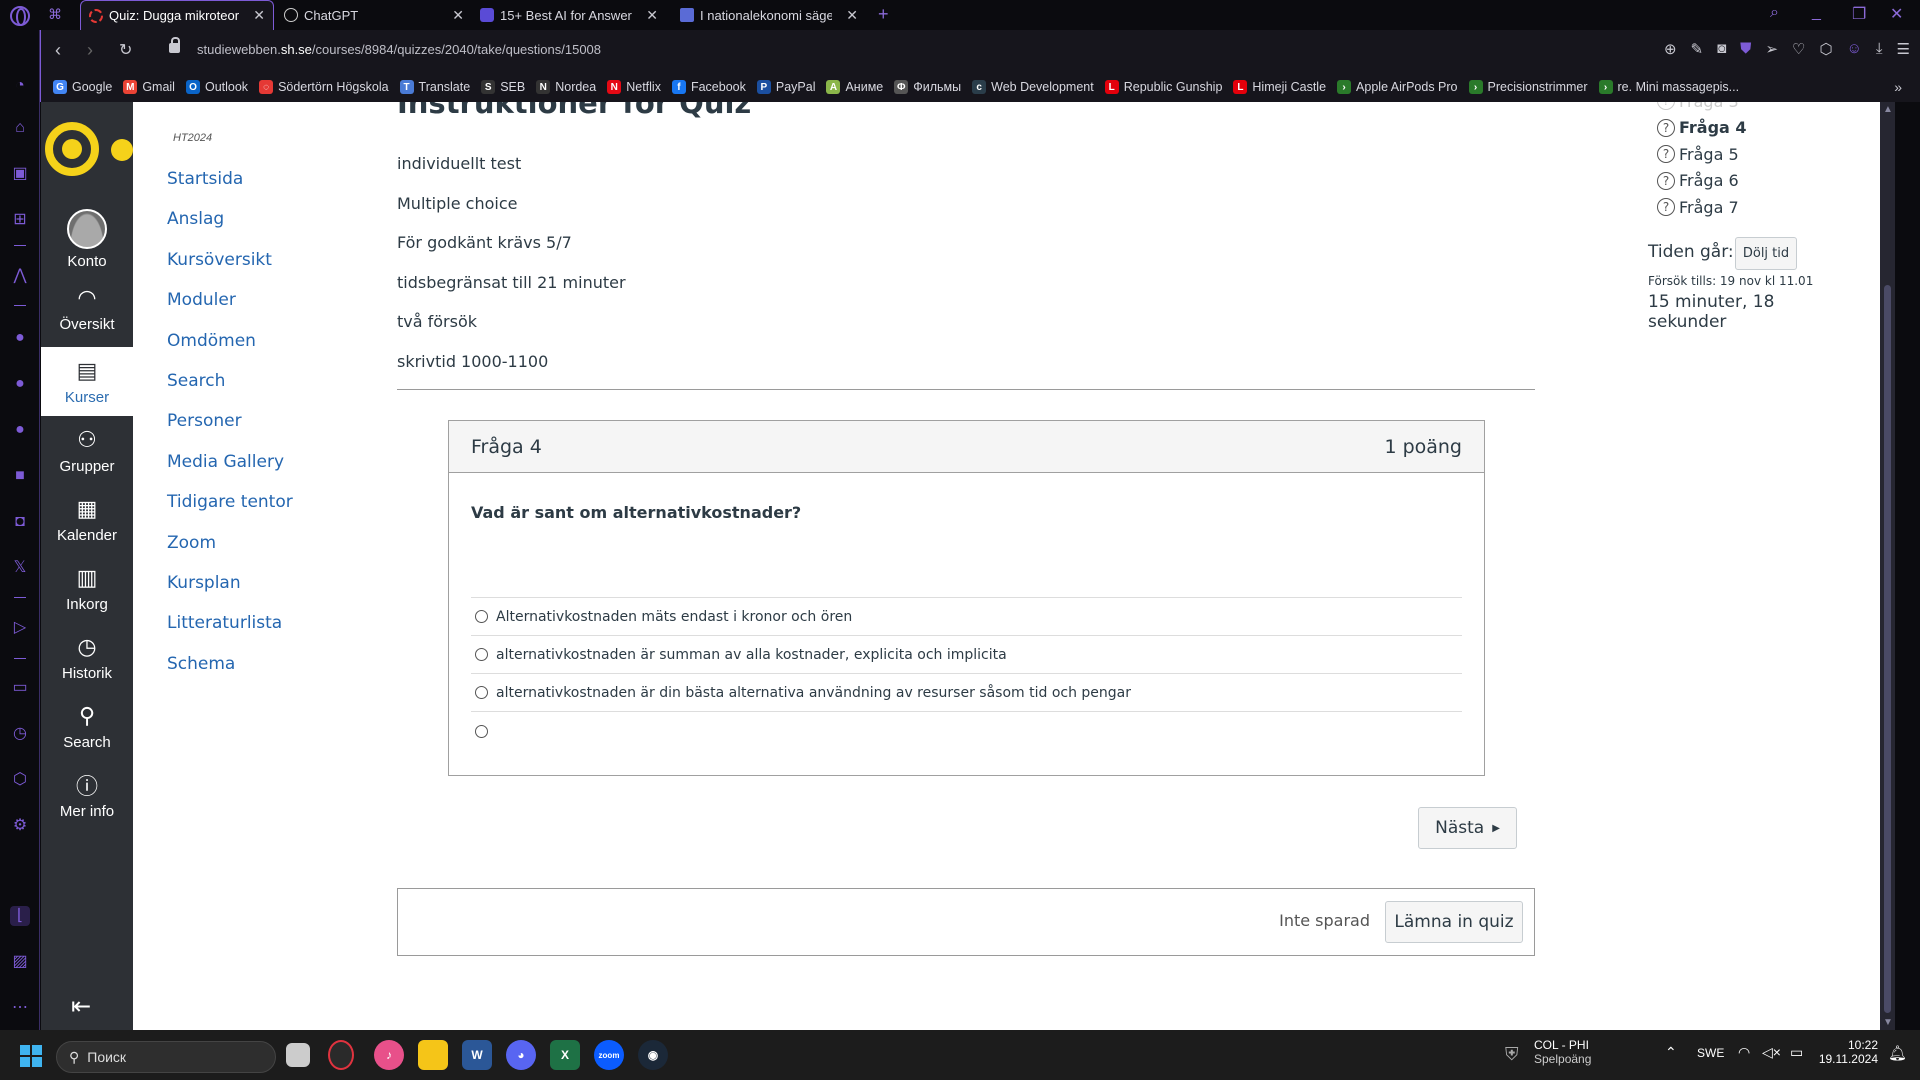 The width and height of the screenshot is (1920, 1080). I want to click on notification-bell-icon: 🔔︎, so click(1897, 1053).